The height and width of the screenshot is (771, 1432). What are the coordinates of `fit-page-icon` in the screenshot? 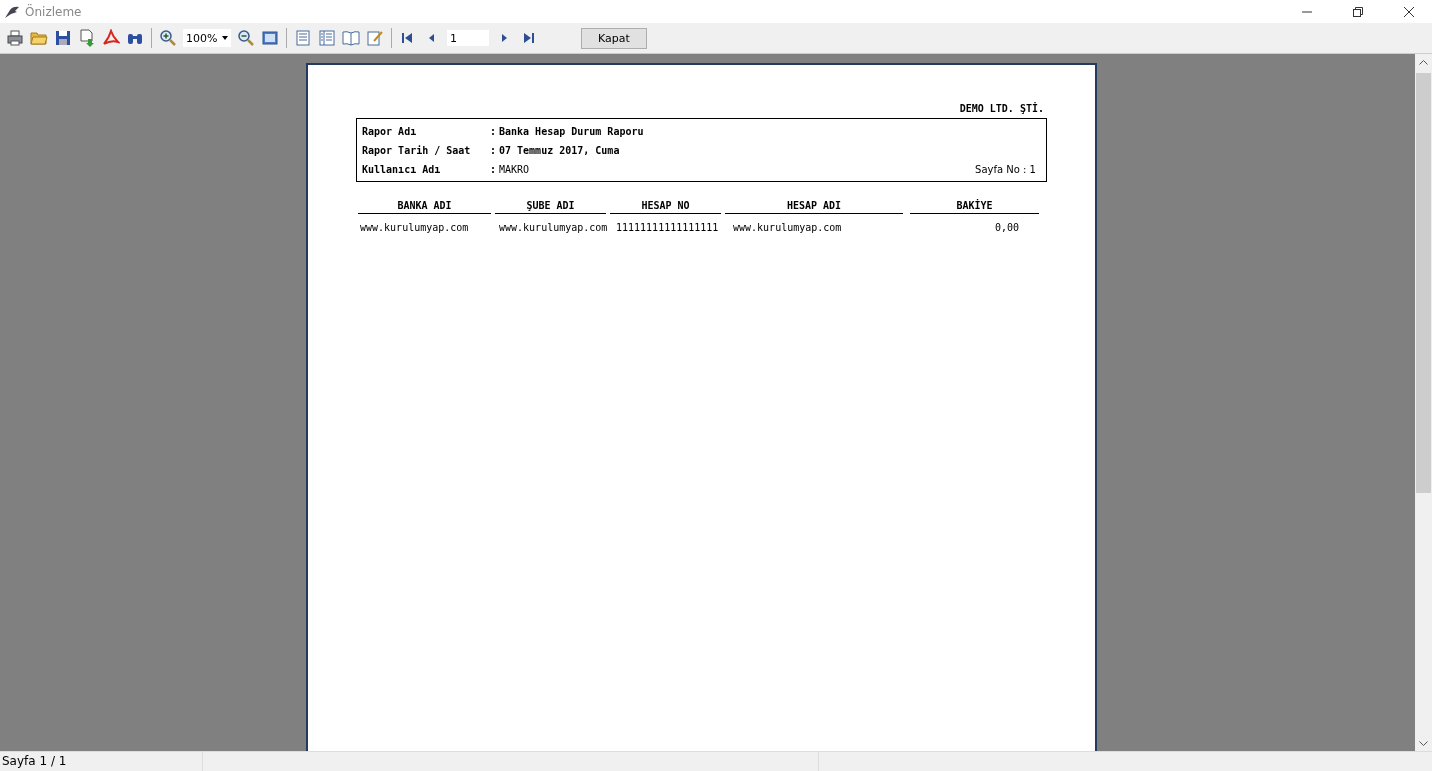 It's located at (270, 38).